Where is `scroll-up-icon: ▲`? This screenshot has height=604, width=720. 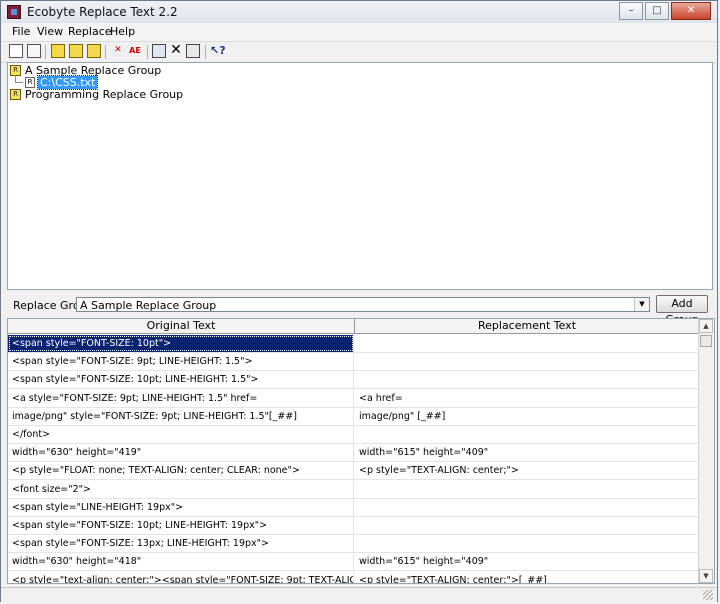
scroll-up-icon: ▲ is located at coordinates (706, 326).